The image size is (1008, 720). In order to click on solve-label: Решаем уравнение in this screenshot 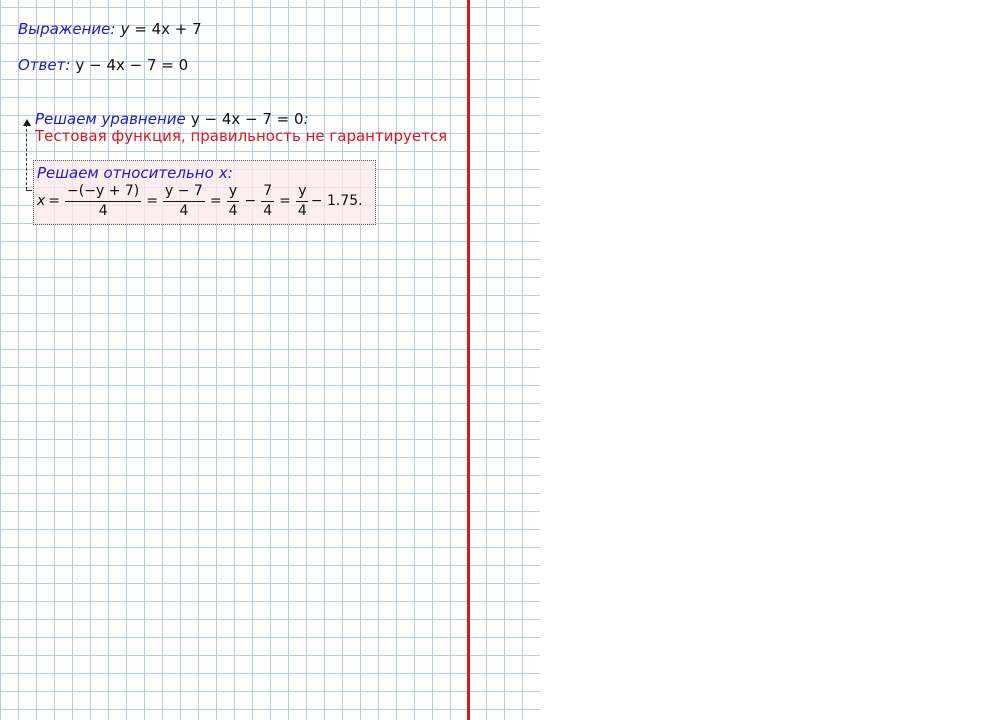, I will do `click(110, 119)`.